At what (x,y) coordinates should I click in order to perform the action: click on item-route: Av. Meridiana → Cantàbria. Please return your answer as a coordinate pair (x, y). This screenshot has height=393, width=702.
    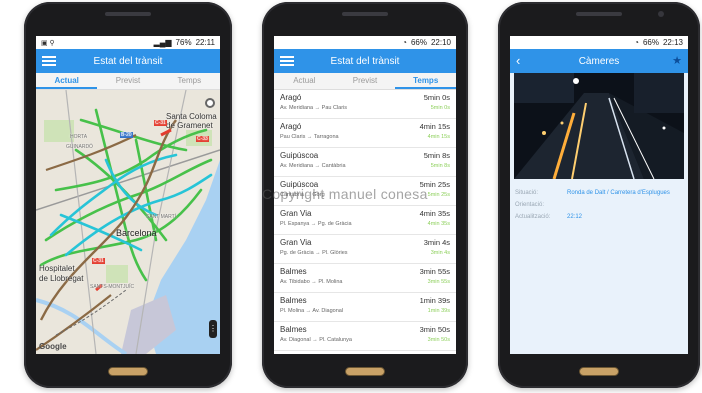
    Looking at the image, I should click on (313, 166).